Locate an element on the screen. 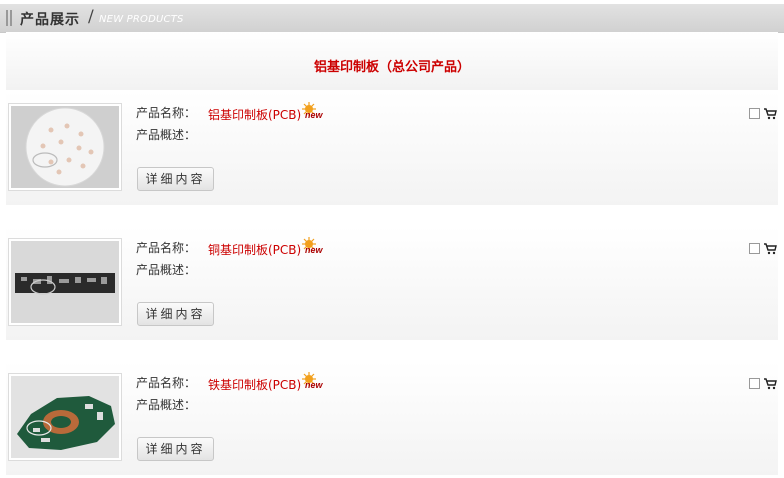 This screenshot has width=784, height=478. product-name-link: 铝基印制板(PCB) is located at coordinates (254, 114).